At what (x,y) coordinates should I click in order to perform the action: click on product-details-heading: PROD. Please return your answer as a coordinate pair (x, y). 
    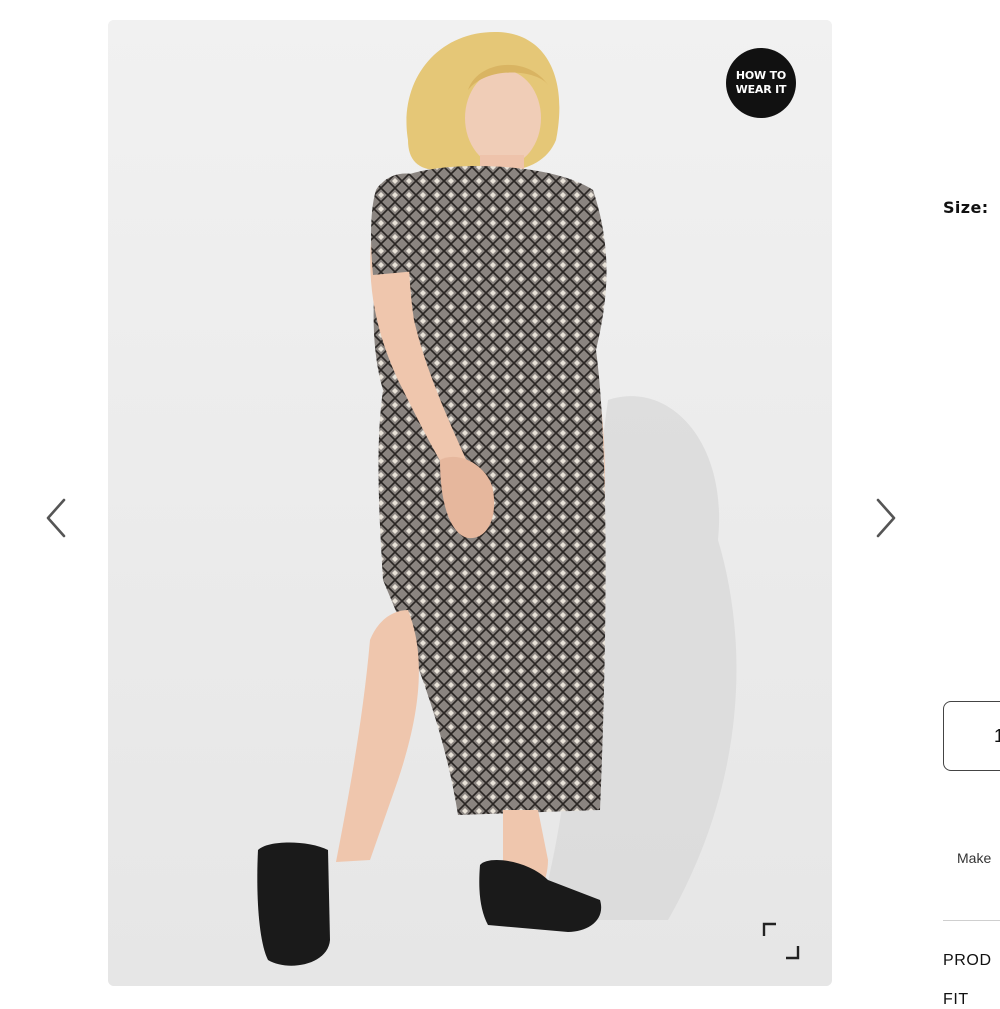
    Looking at the image, I should click on (967, 961).